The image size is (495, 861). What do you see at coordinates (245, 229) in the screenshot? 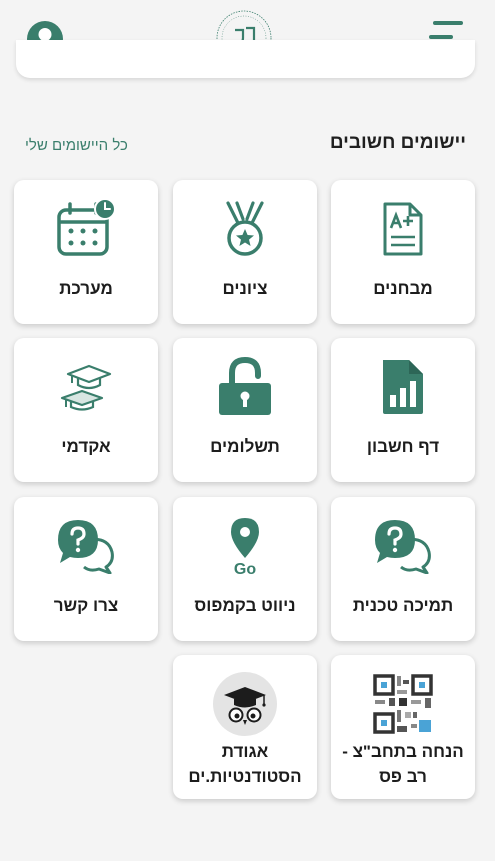
I see `medal-icon` at bounding box center [245, 229].